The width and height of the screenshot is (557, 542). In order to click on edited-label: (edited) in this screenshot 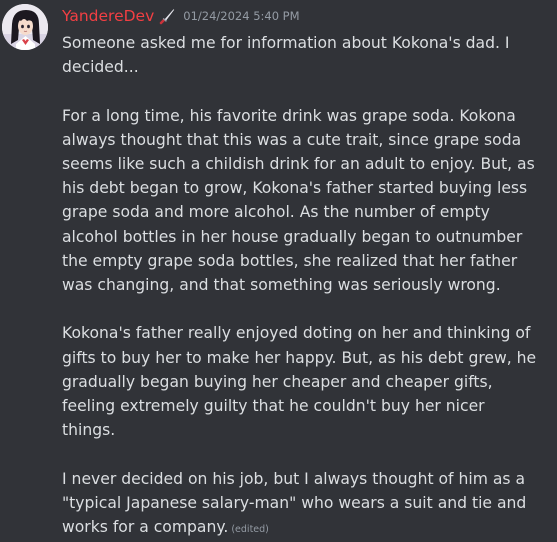, I will do `click(250, 530)`.